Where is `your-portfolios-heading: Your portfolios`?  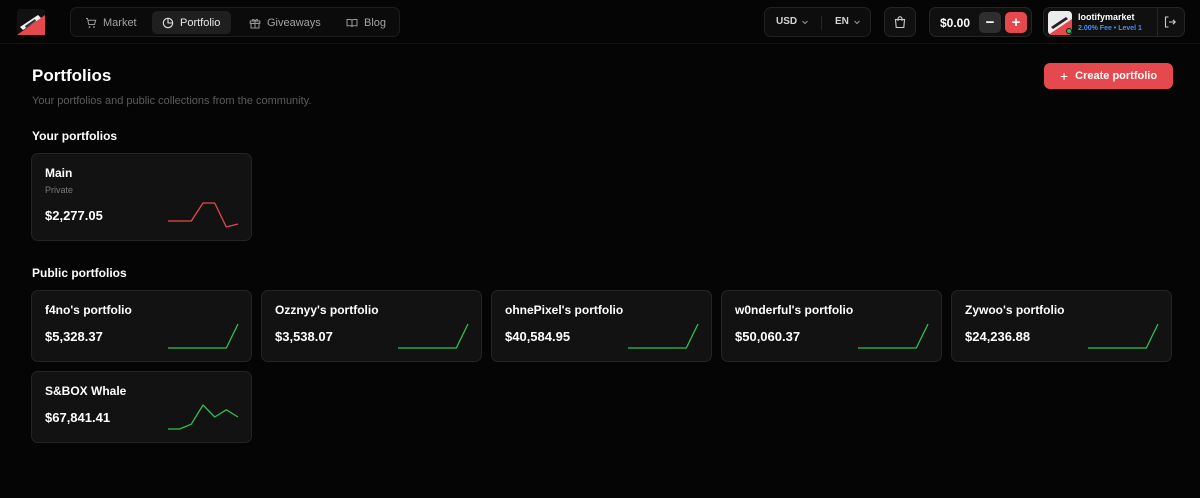 your-portfolios-heading: Your portfolios is located at coordinates (75, 136).